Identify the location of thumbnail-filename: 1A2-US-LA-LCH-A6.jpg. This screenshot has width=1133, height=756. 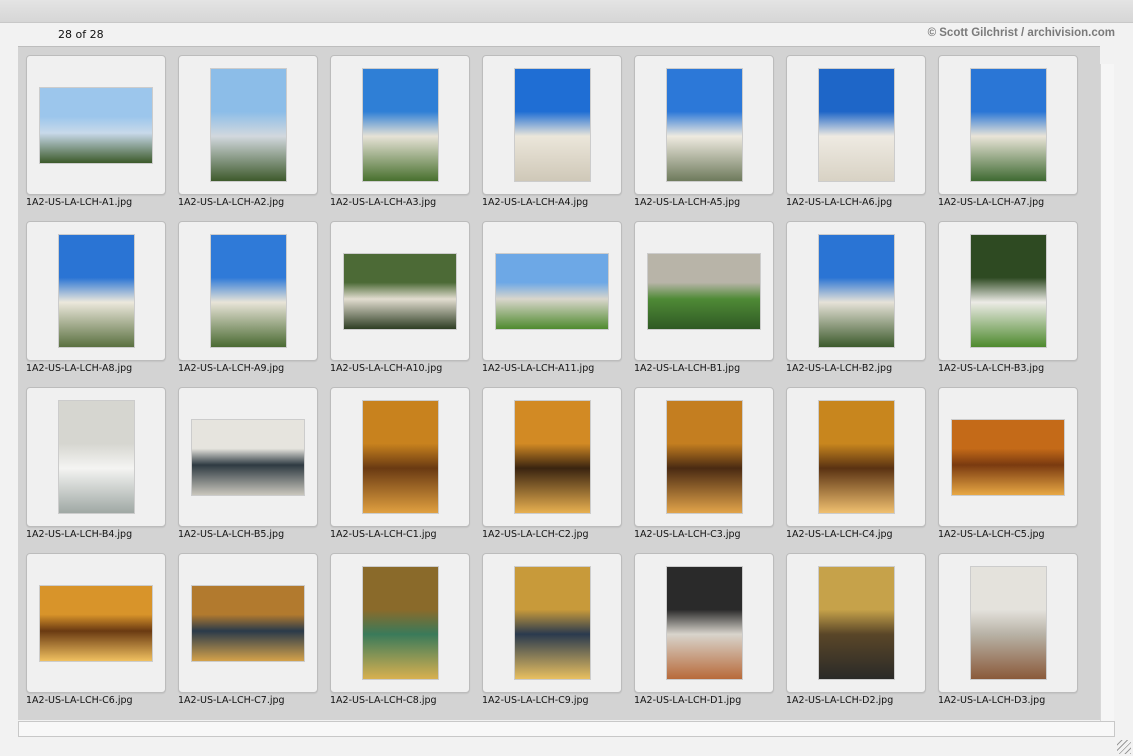
(839, 202).